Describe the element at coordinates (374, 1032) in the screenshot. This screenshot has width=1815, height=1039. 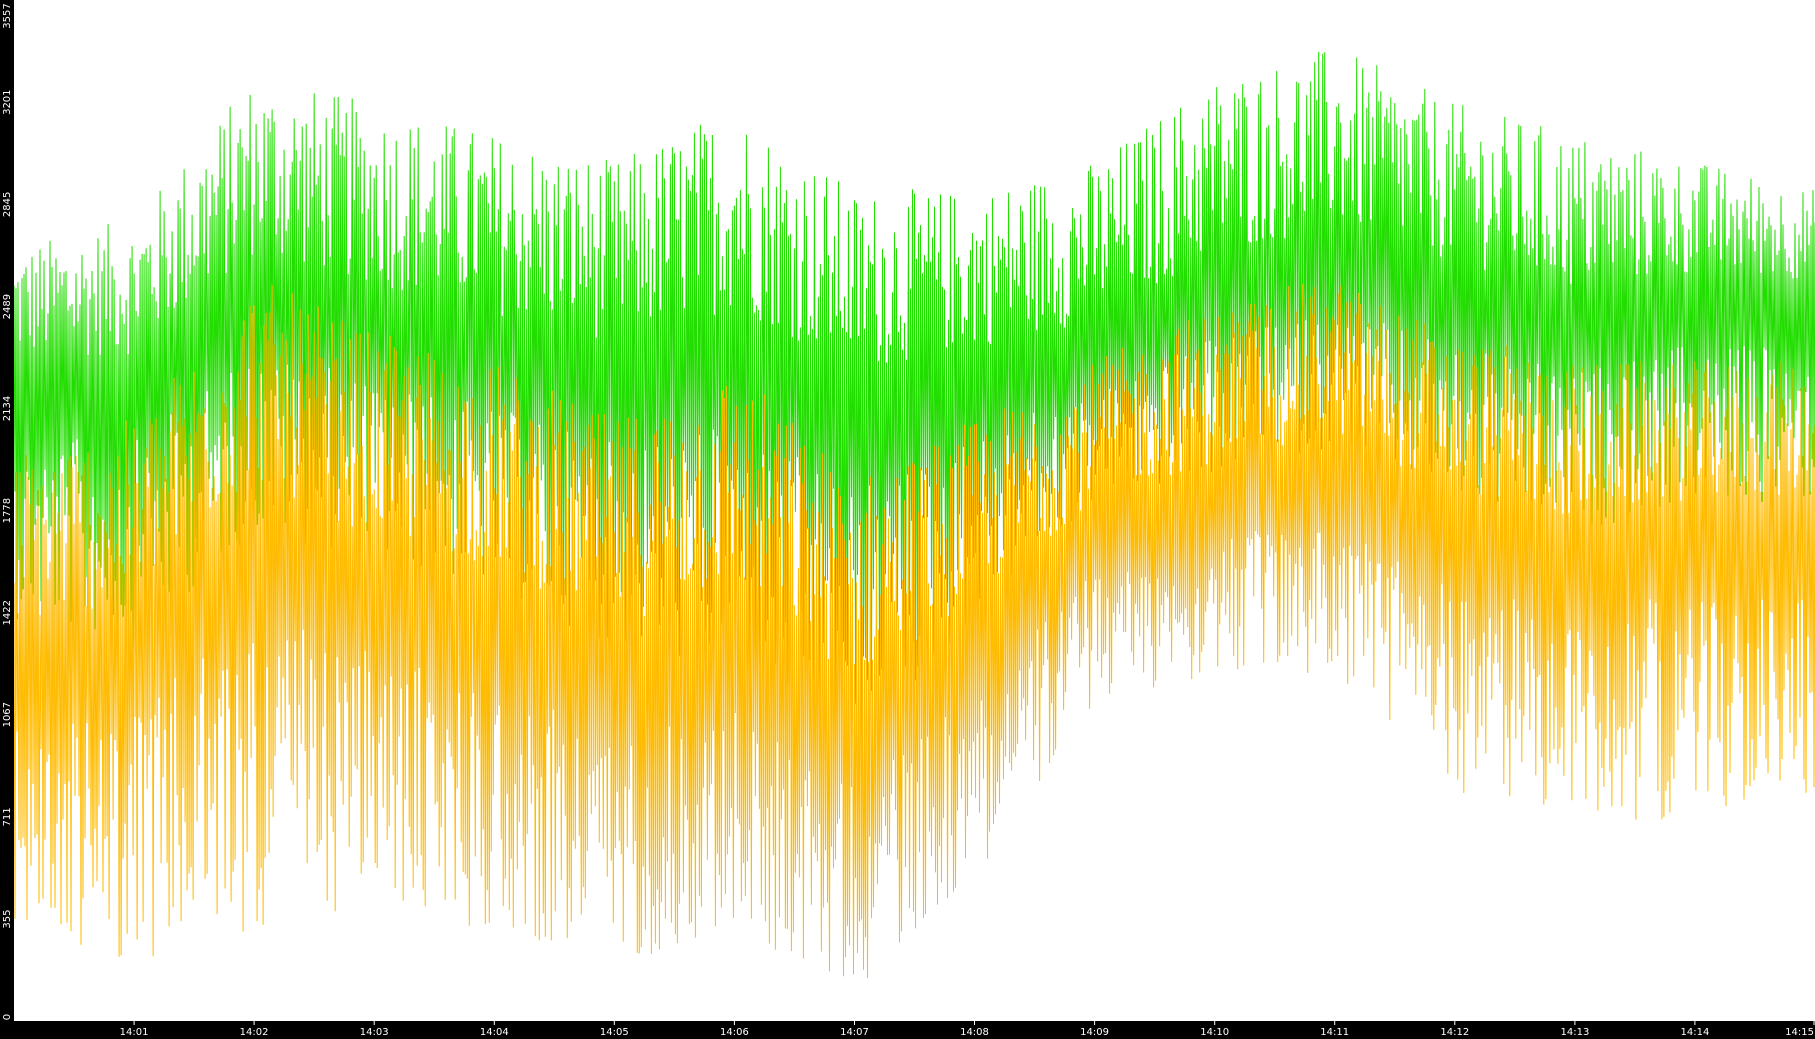
I see `x-tick-label: 14:03` at that location.